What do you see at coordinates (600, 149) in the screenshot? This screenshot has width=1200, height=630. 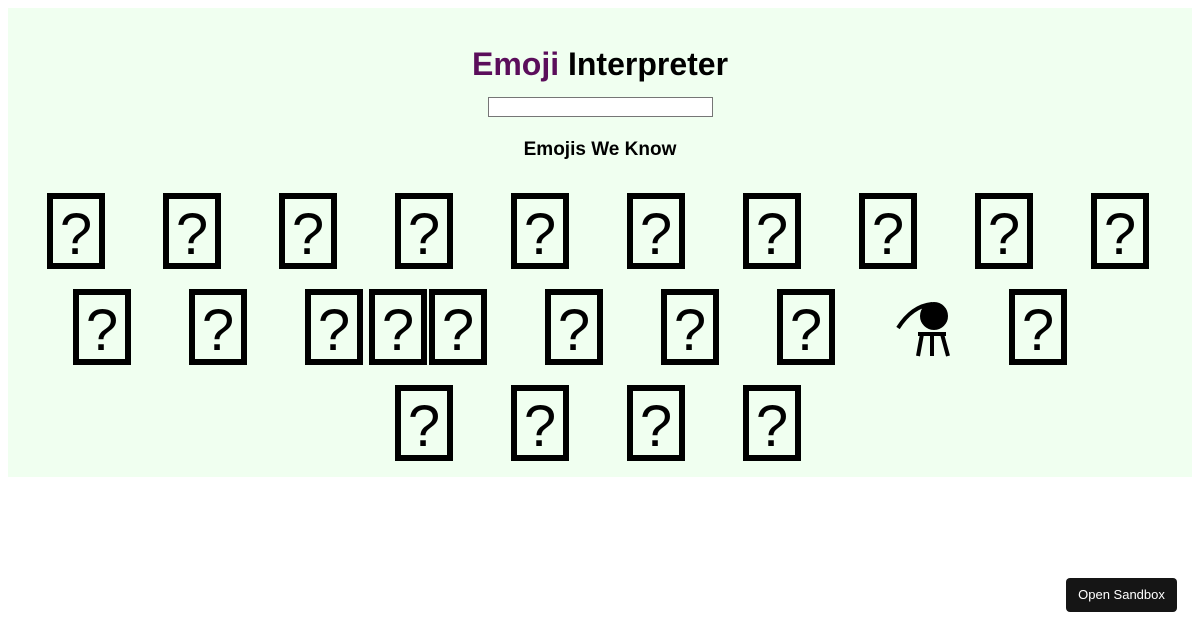 I see `section-heading: Emojis We Know` at bounding box center [600, 149].